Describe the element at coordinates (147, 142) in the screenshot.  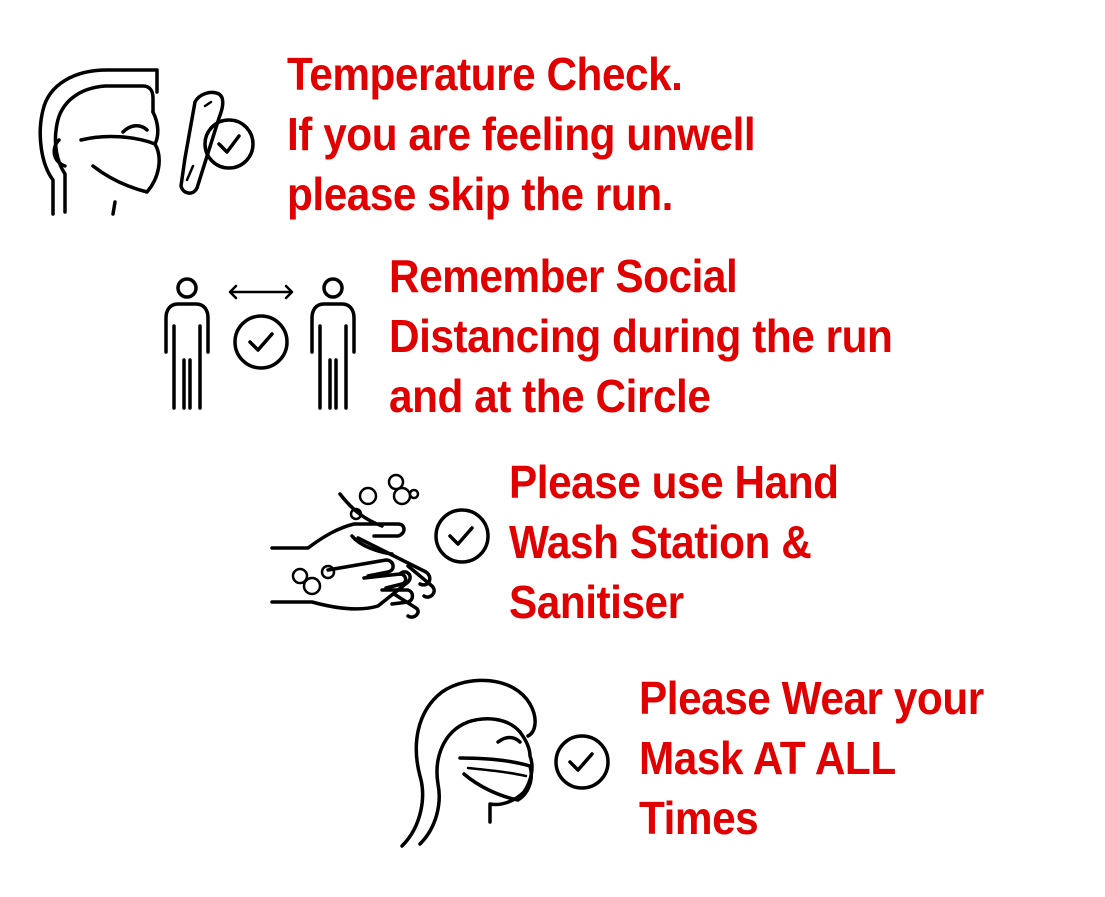
I see `temperature-check-icon` at that location.